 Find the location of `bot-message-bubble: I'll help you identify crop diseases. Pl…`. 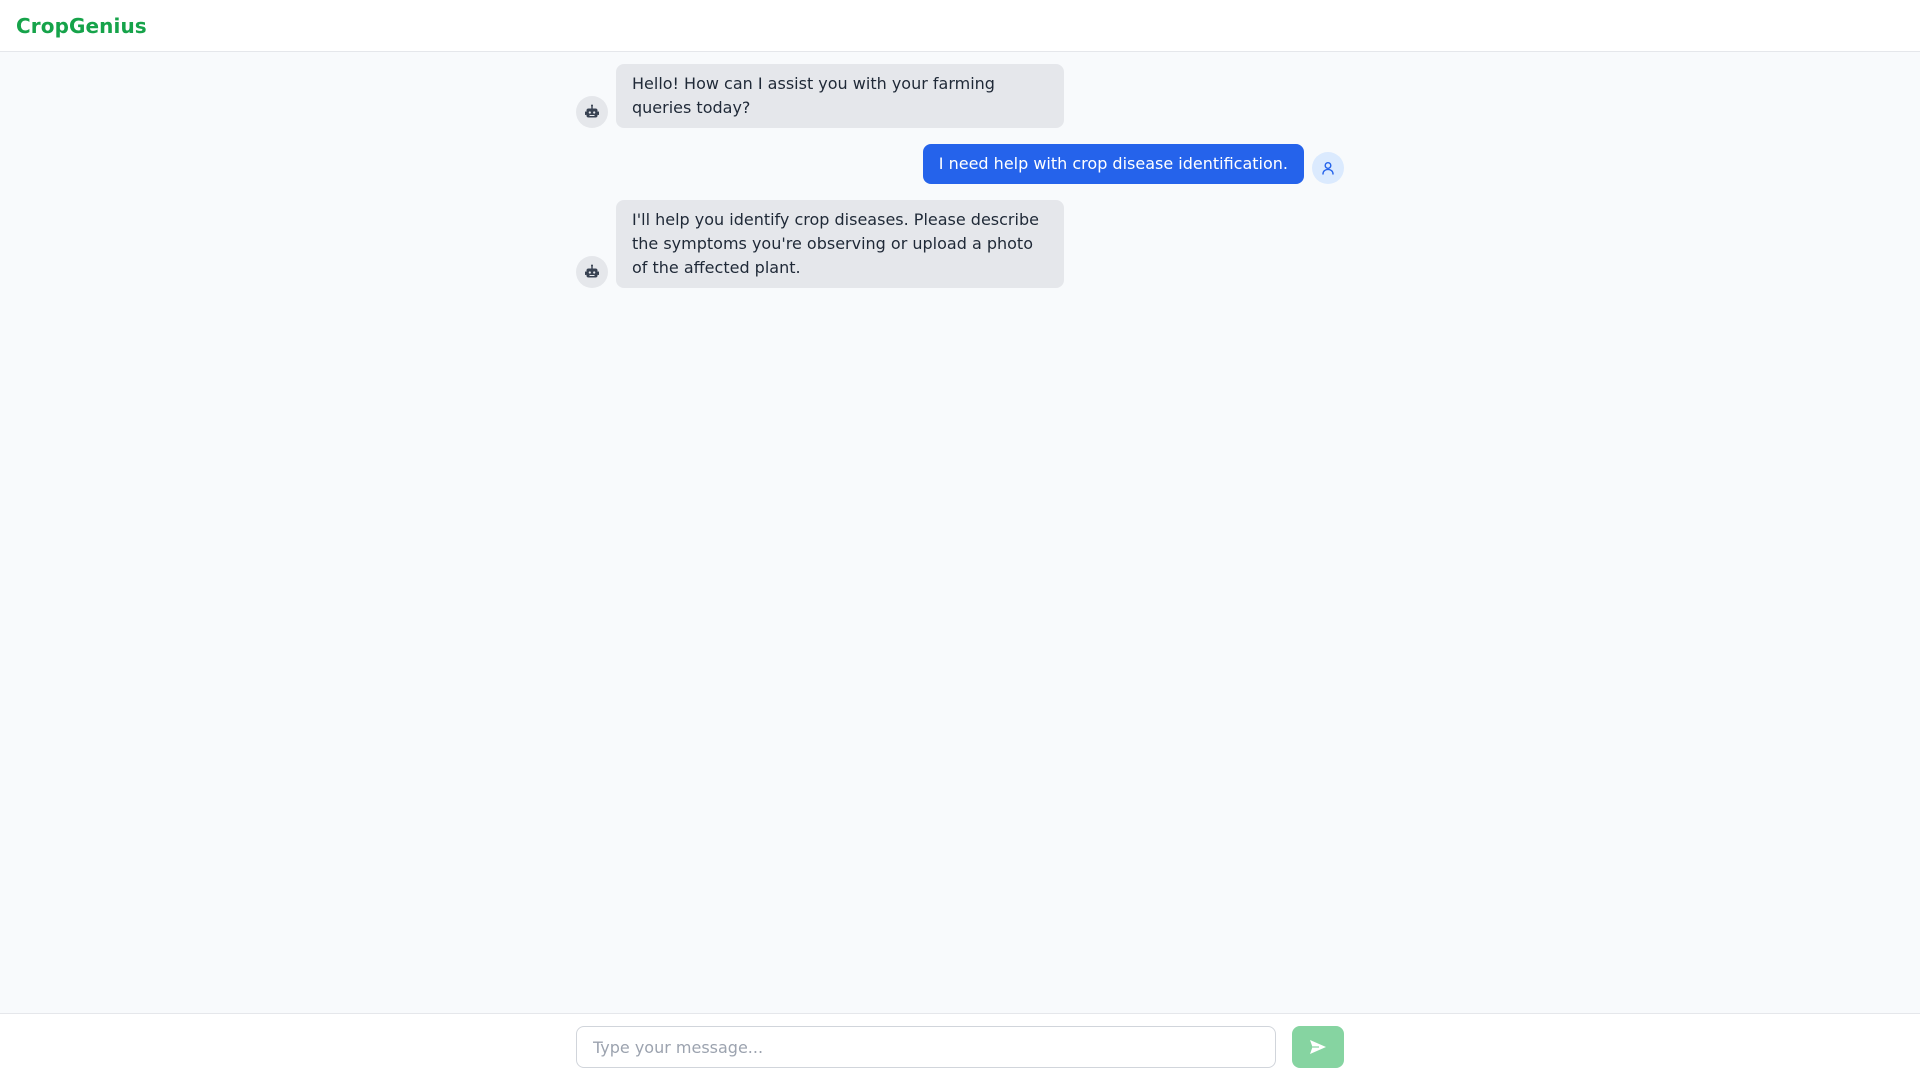

bot-message-bubble: I'll help you identify crop diseases. Pl… is located at coordinates (840, 244).